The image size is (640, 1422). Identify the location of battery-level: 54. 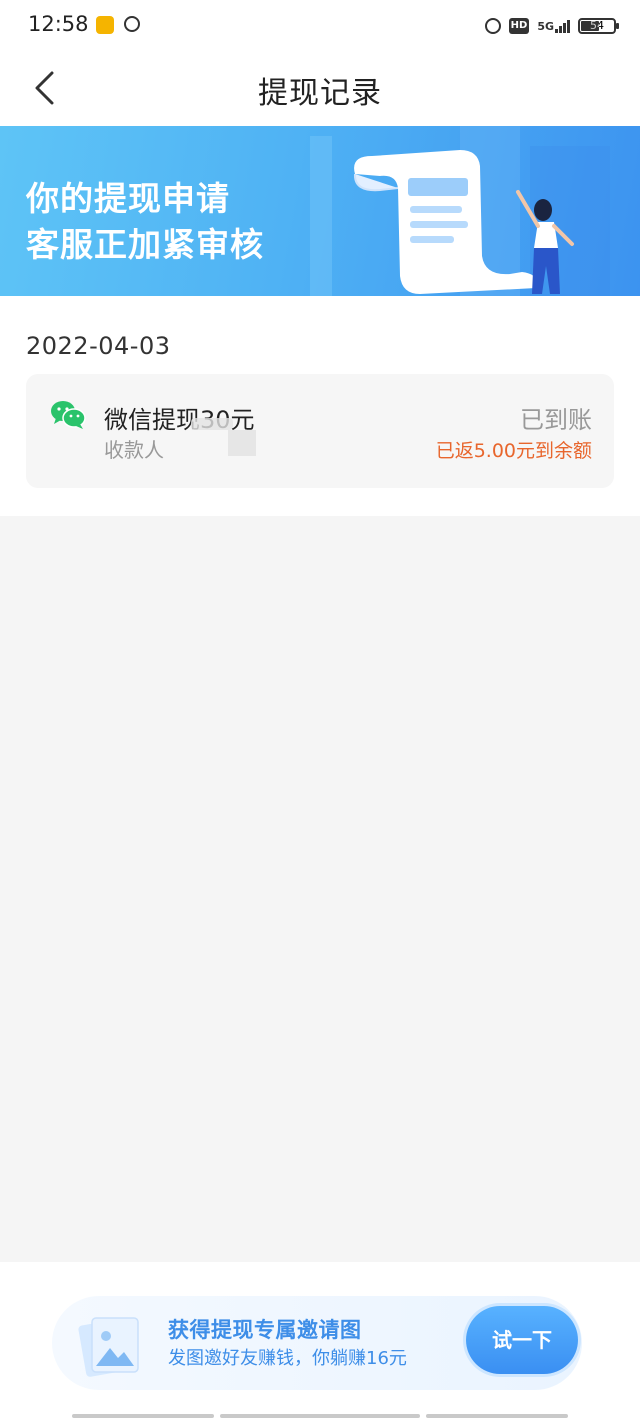
(597, 25).